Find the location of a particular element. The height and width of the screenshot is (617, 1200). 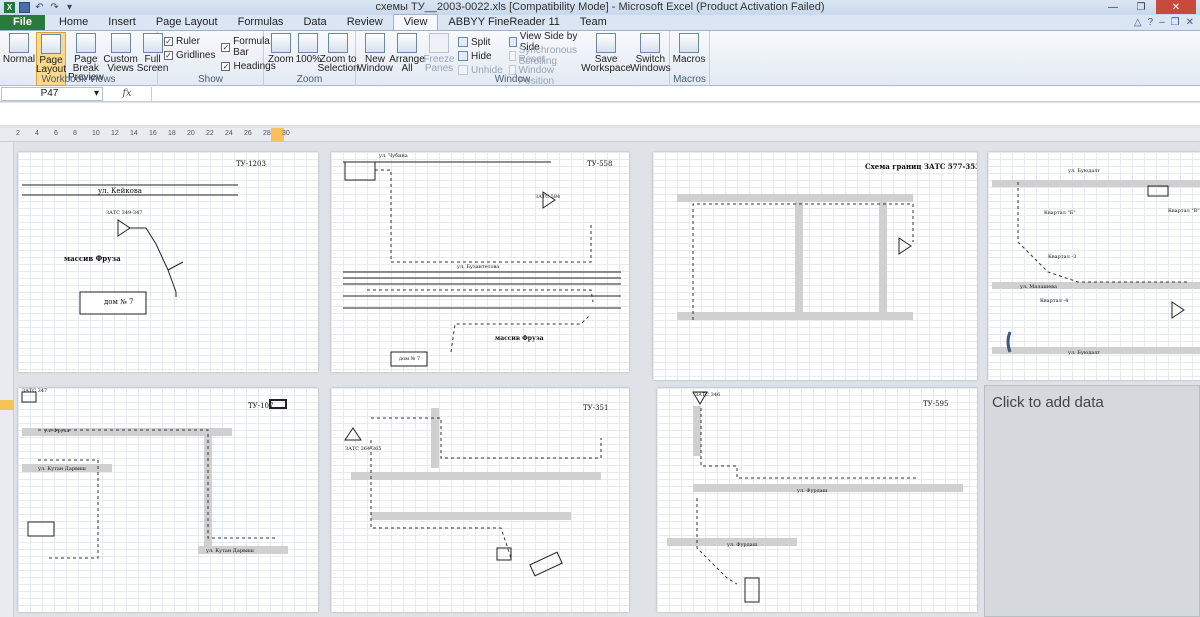

page-title: ТУ-1203 is located at coordinates (251, 164).